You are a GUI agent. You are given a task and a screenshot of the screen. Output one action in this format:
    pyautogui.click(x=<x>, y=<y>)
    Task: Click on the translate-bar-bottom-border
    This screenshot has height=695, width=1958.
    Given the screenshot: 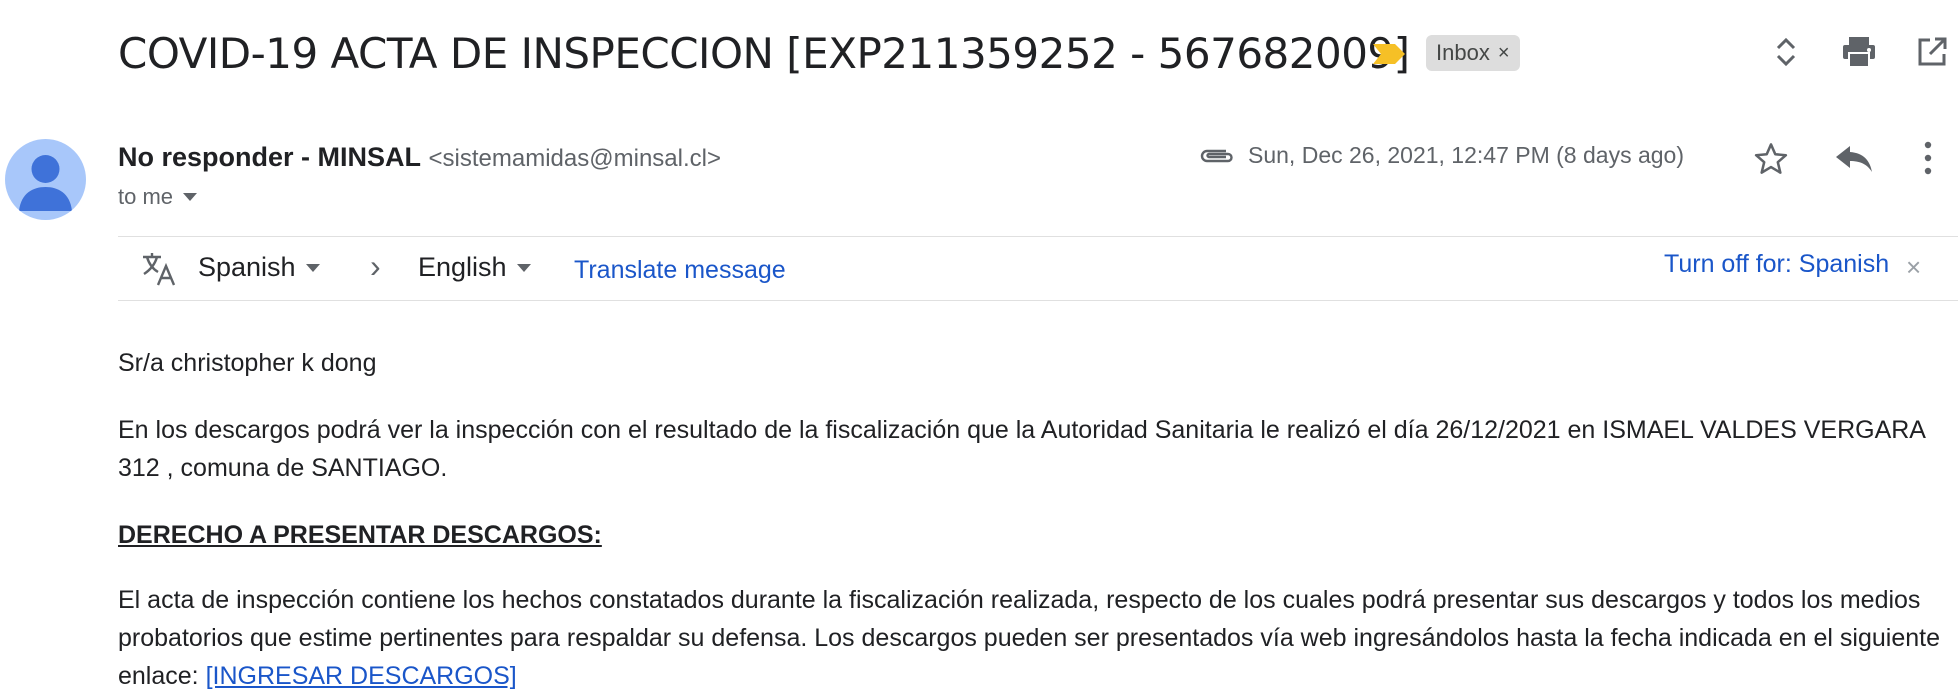 What is the action you would take?
    pyautogui.click(x=1038, y=300)
    